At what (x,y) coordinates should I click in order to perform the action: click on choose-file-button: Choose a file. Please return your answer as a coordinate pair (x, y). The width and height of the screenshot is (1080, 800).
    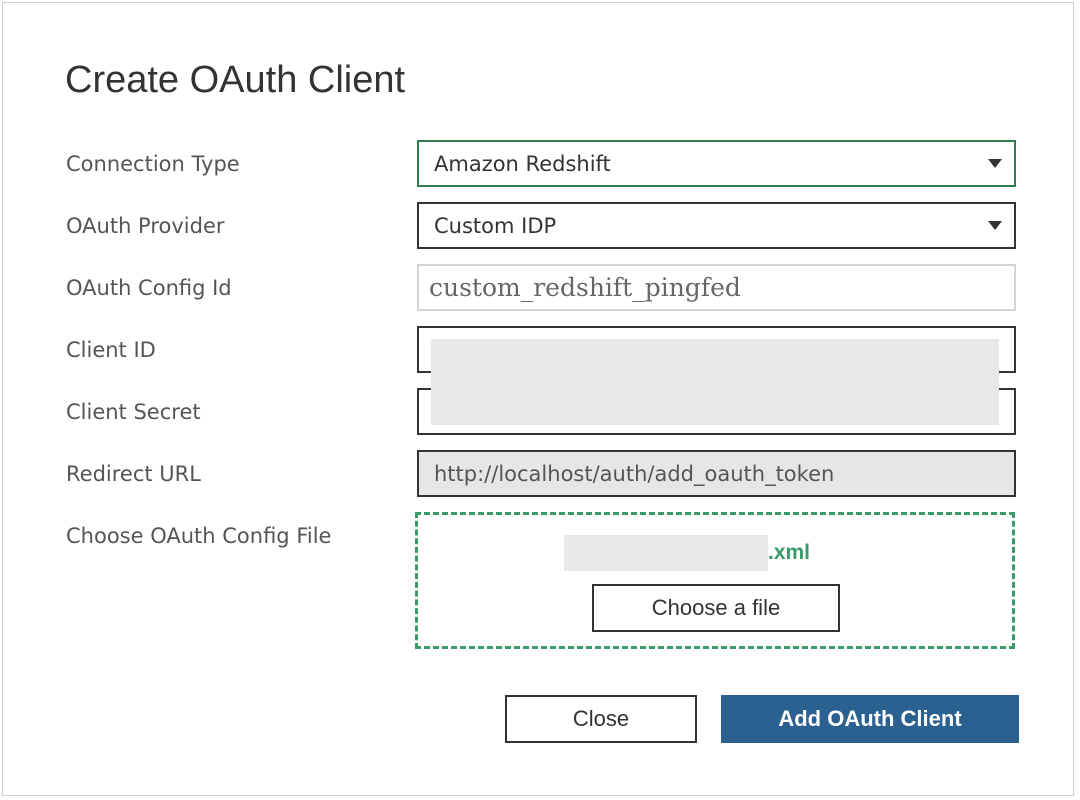
    Looking at the image, I should click on (716, 608).